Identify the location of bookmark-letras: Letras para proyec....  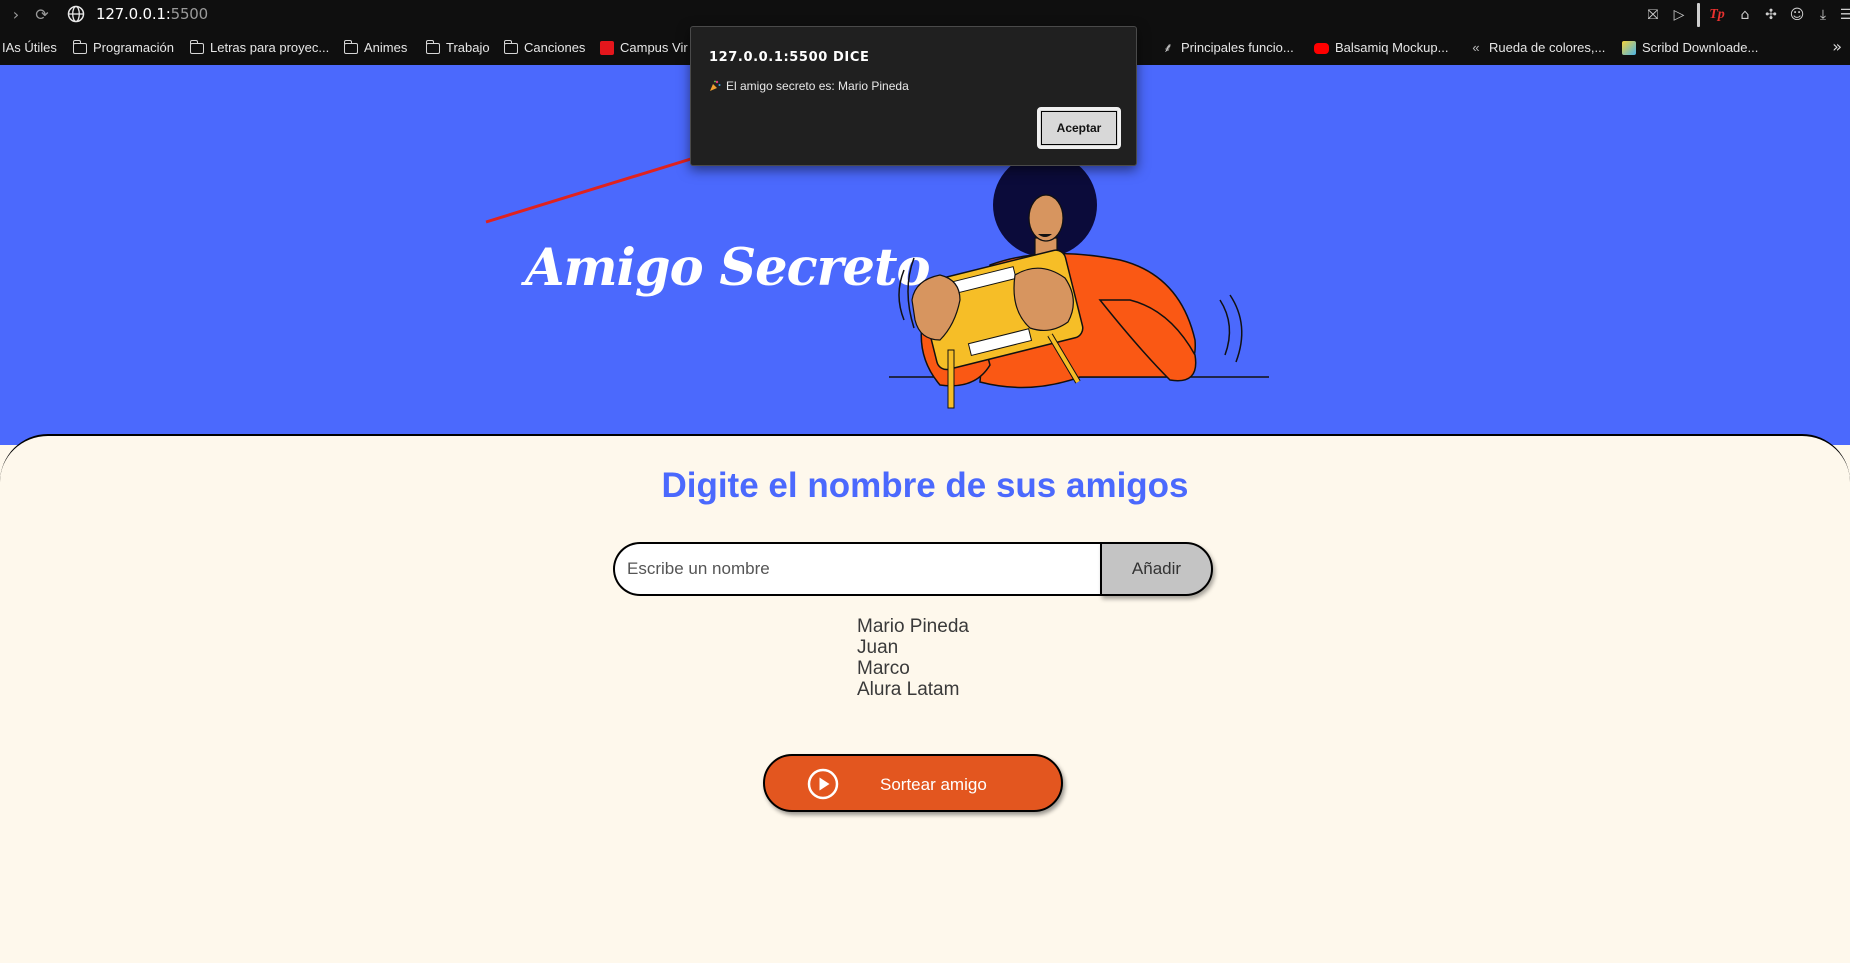
(259, 48).